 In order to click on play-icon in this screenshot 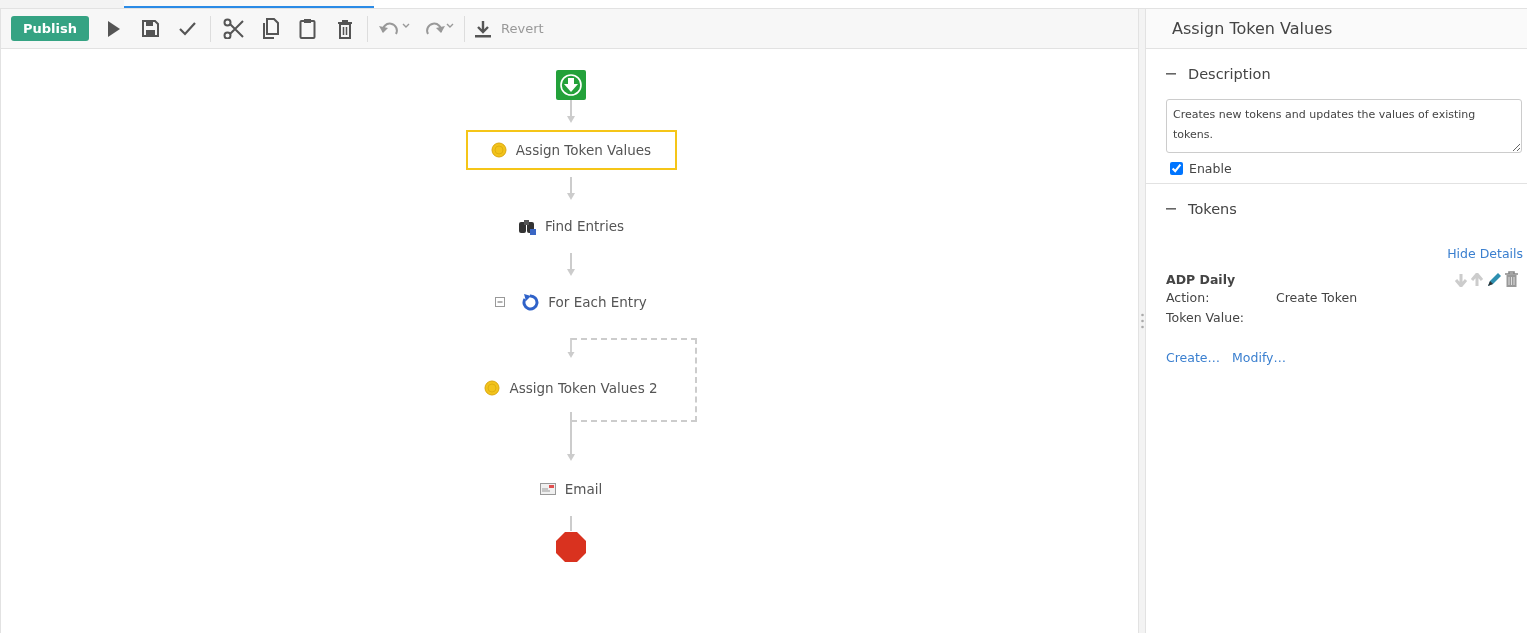, I will do `click(113, 28)`.